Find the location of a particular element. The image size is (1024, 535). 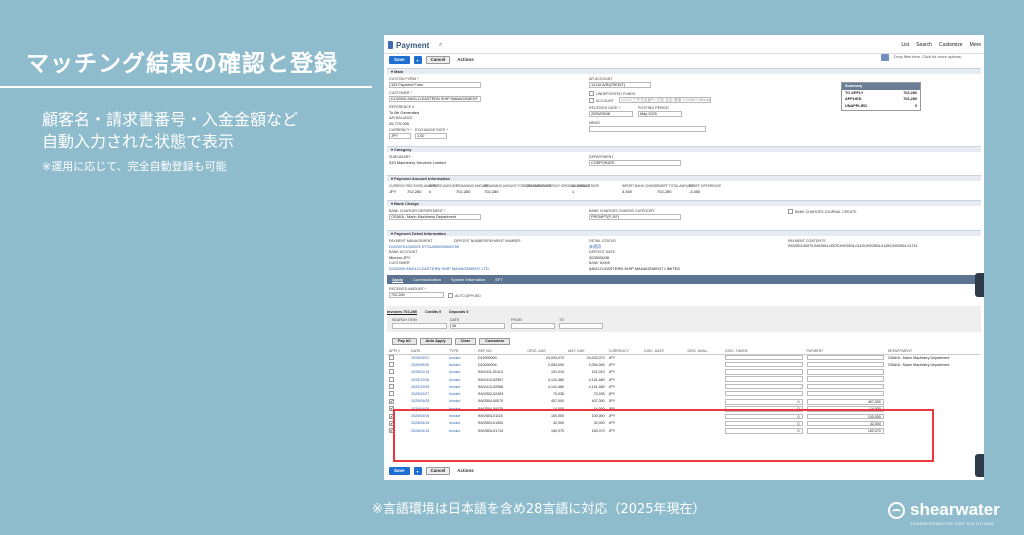

account-select: 10120 三井住友銀行 大阪 支店 普通 1234567 Mitsubishi is located at coordinates (665, 100).